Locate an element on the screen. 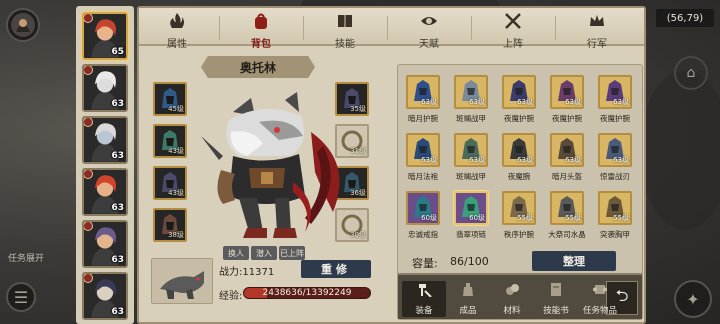 This screenshot has height=324, width=720. skillbook-icon is located at coordinates (556, 291).